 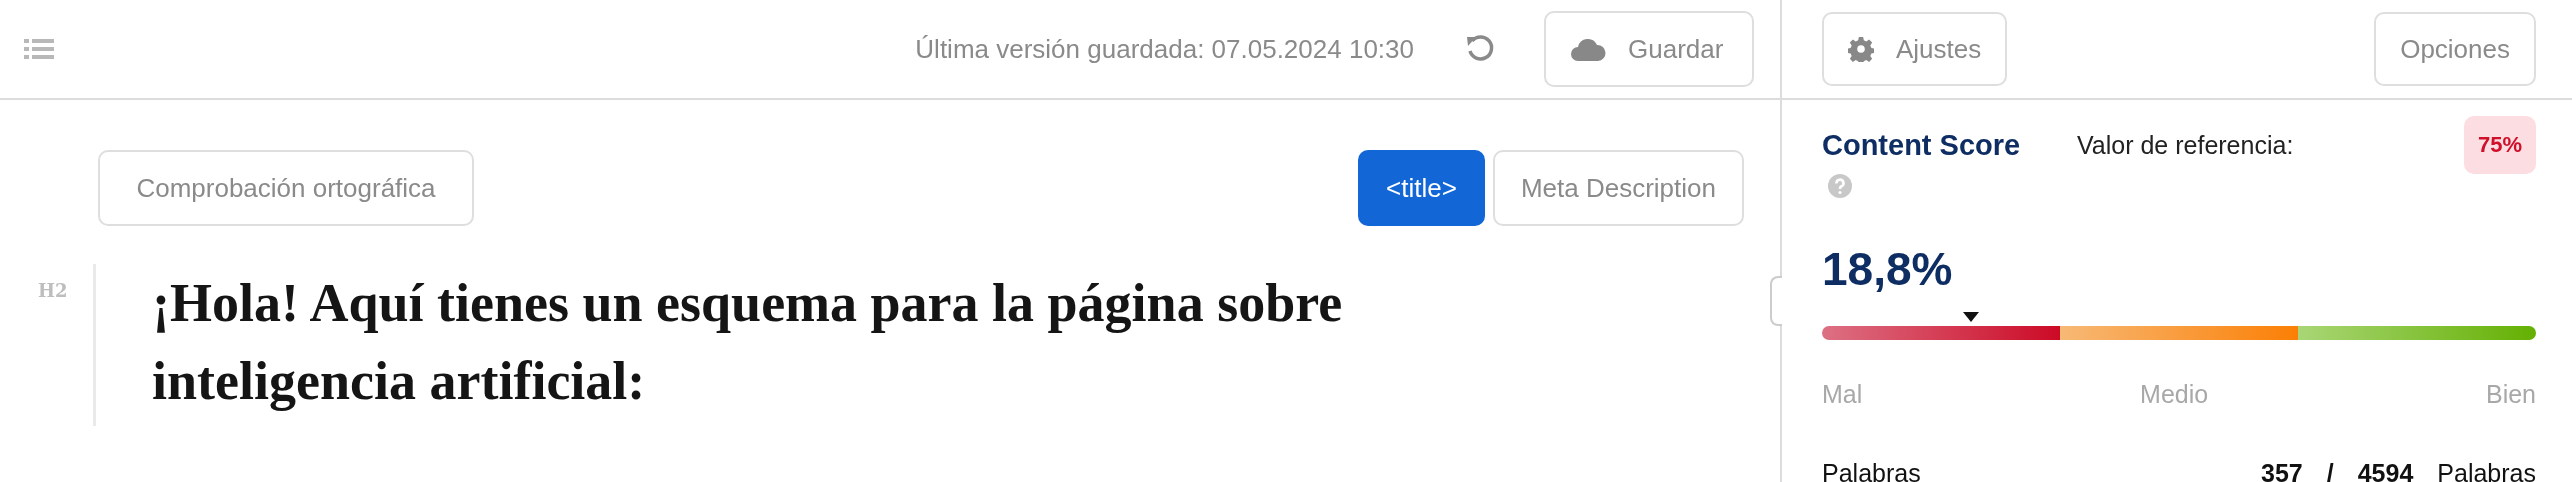 I want to click on last-saved-text: Última versión guardada: 07.05.2024 10:30, so click(x=1164, y=49).